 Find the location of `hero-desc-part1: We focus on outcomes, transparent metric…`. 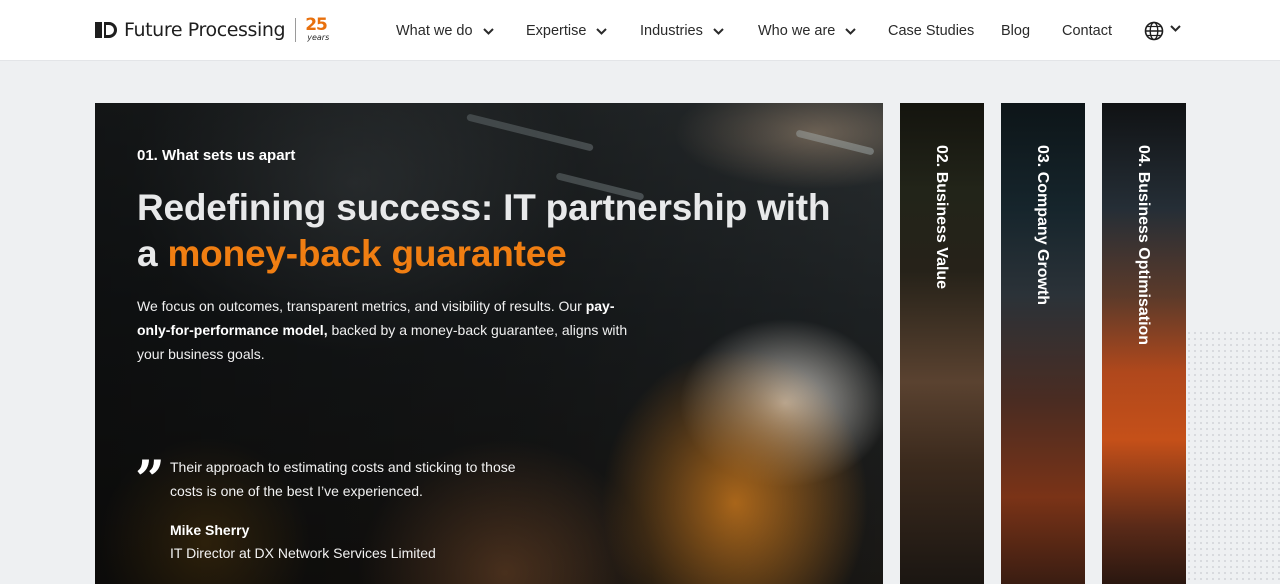

hero-desc-part1: We focus on outcomes, transparent metric… is located at coordinates (361, 306).